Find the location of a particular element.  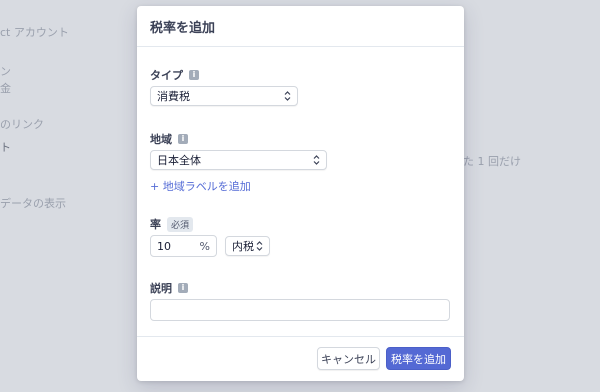

percent-suffix: % is located at coordinates (204, 246).